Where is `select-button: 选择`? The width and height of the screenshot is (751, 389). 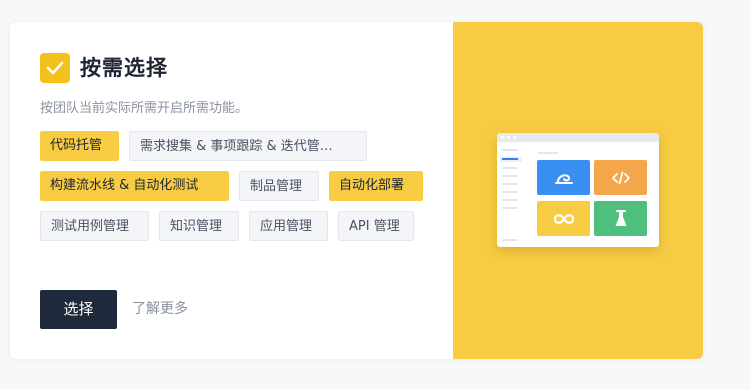 select-button: 选择 is located at coordinates (78, 309).